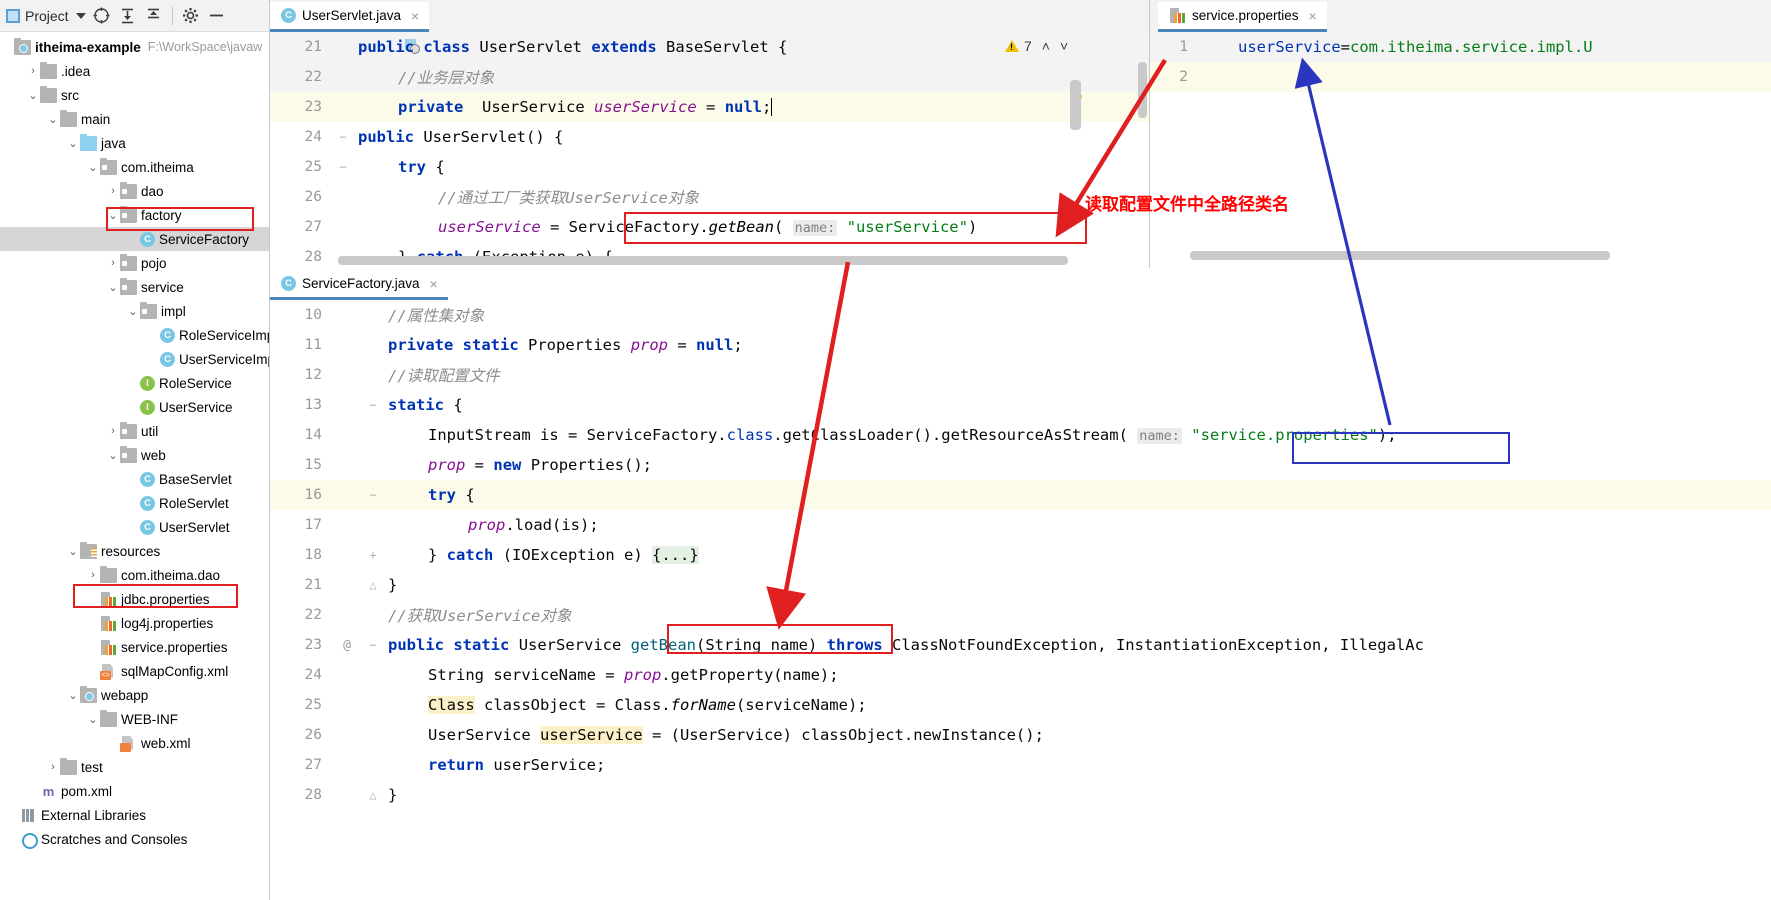  Describe the element at coordinates (134, 143) in the screenshot. I see `tree-item-java: ⌄ java` at that location.